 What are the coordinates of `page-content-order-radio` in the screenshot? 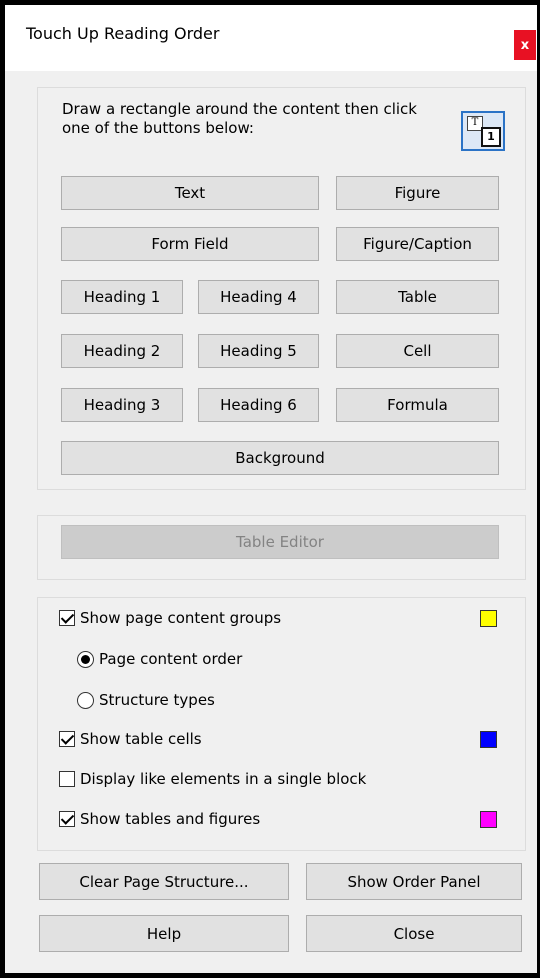 It's located at (85, 659).